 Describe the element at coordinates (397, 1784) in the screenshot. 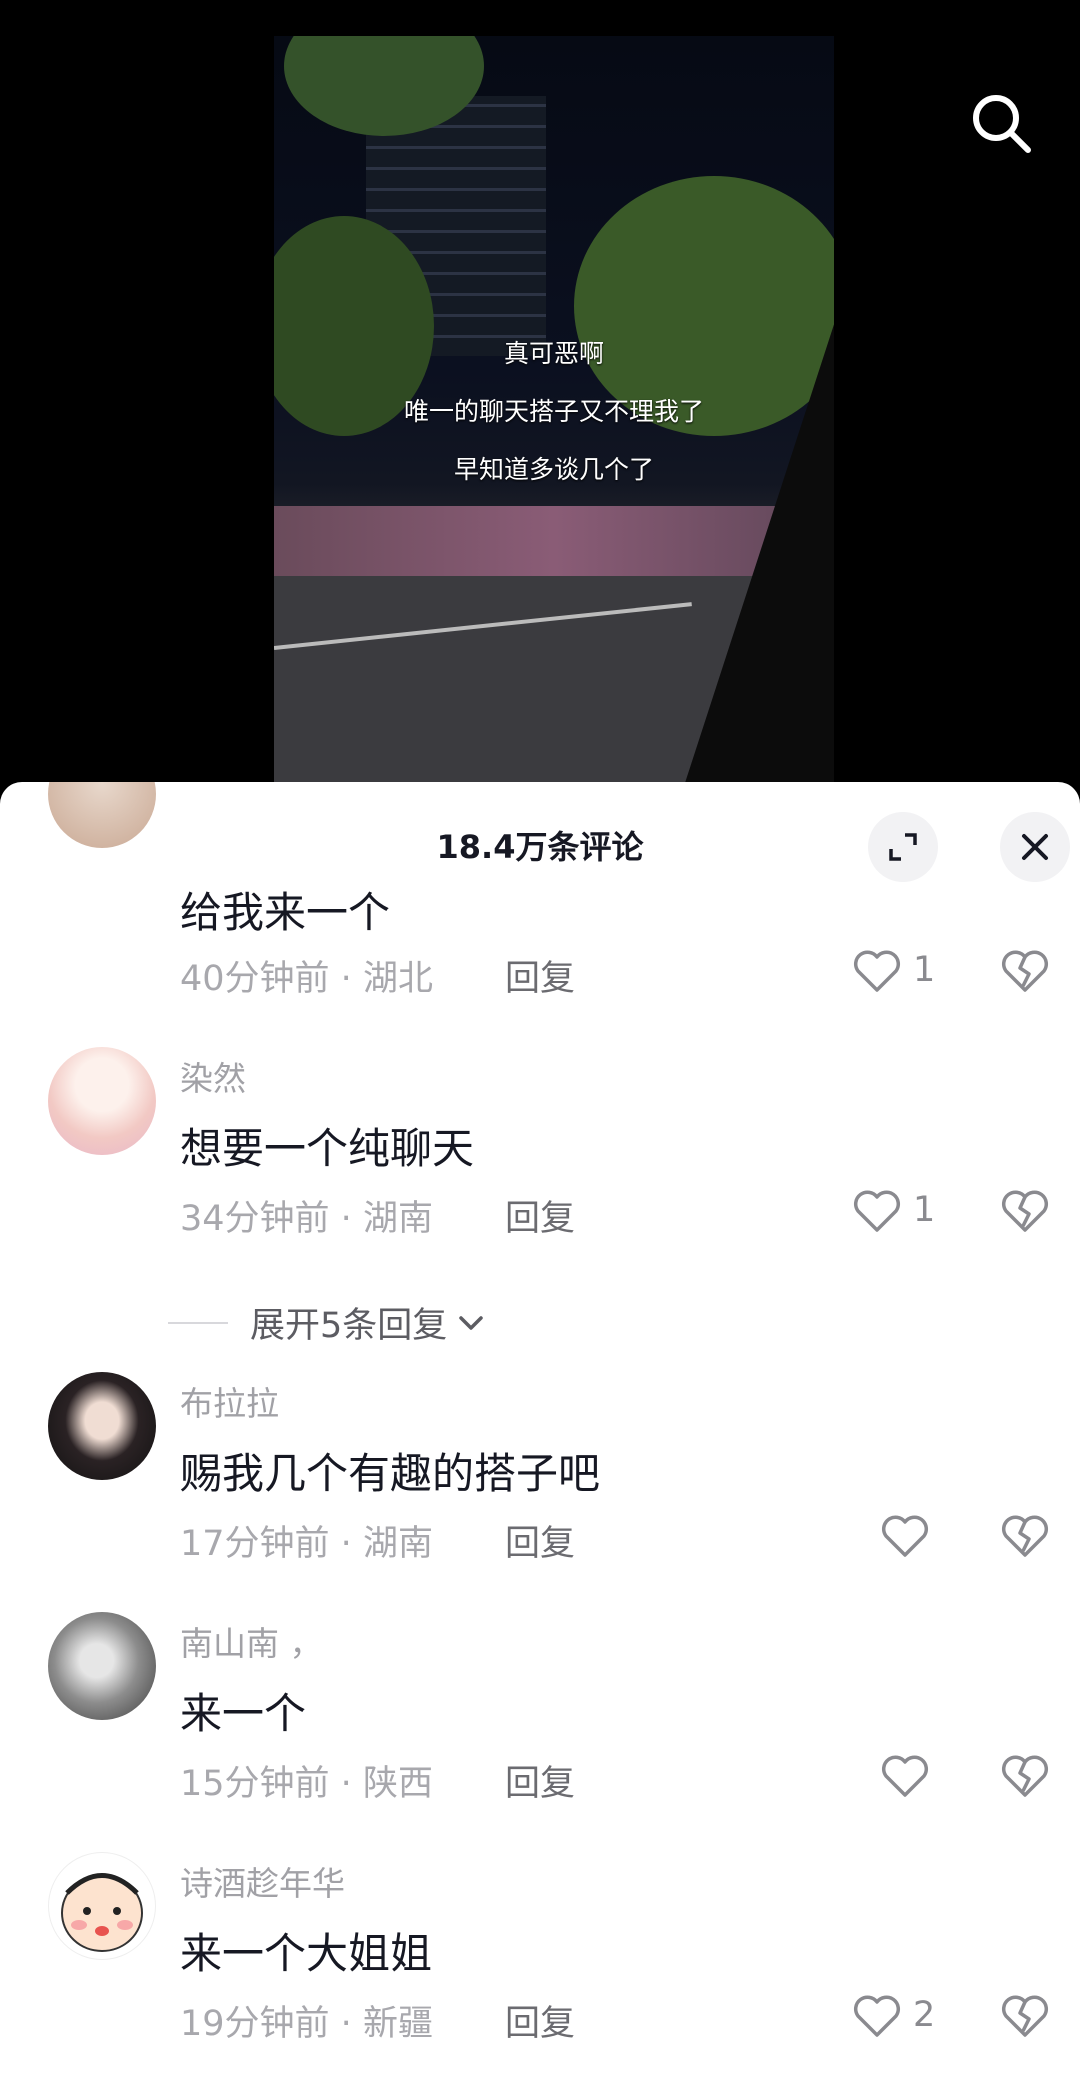

I see `comment-region: 陕西` at that location.